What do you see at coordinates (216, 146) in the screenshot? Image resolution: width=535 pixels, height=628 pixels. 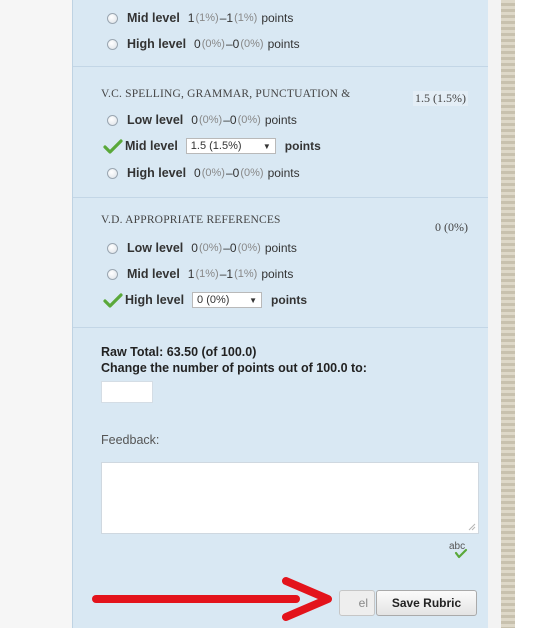 I see `points-dropdown-value: 1.5 (1.5%)` at bounding box center [216, 146].